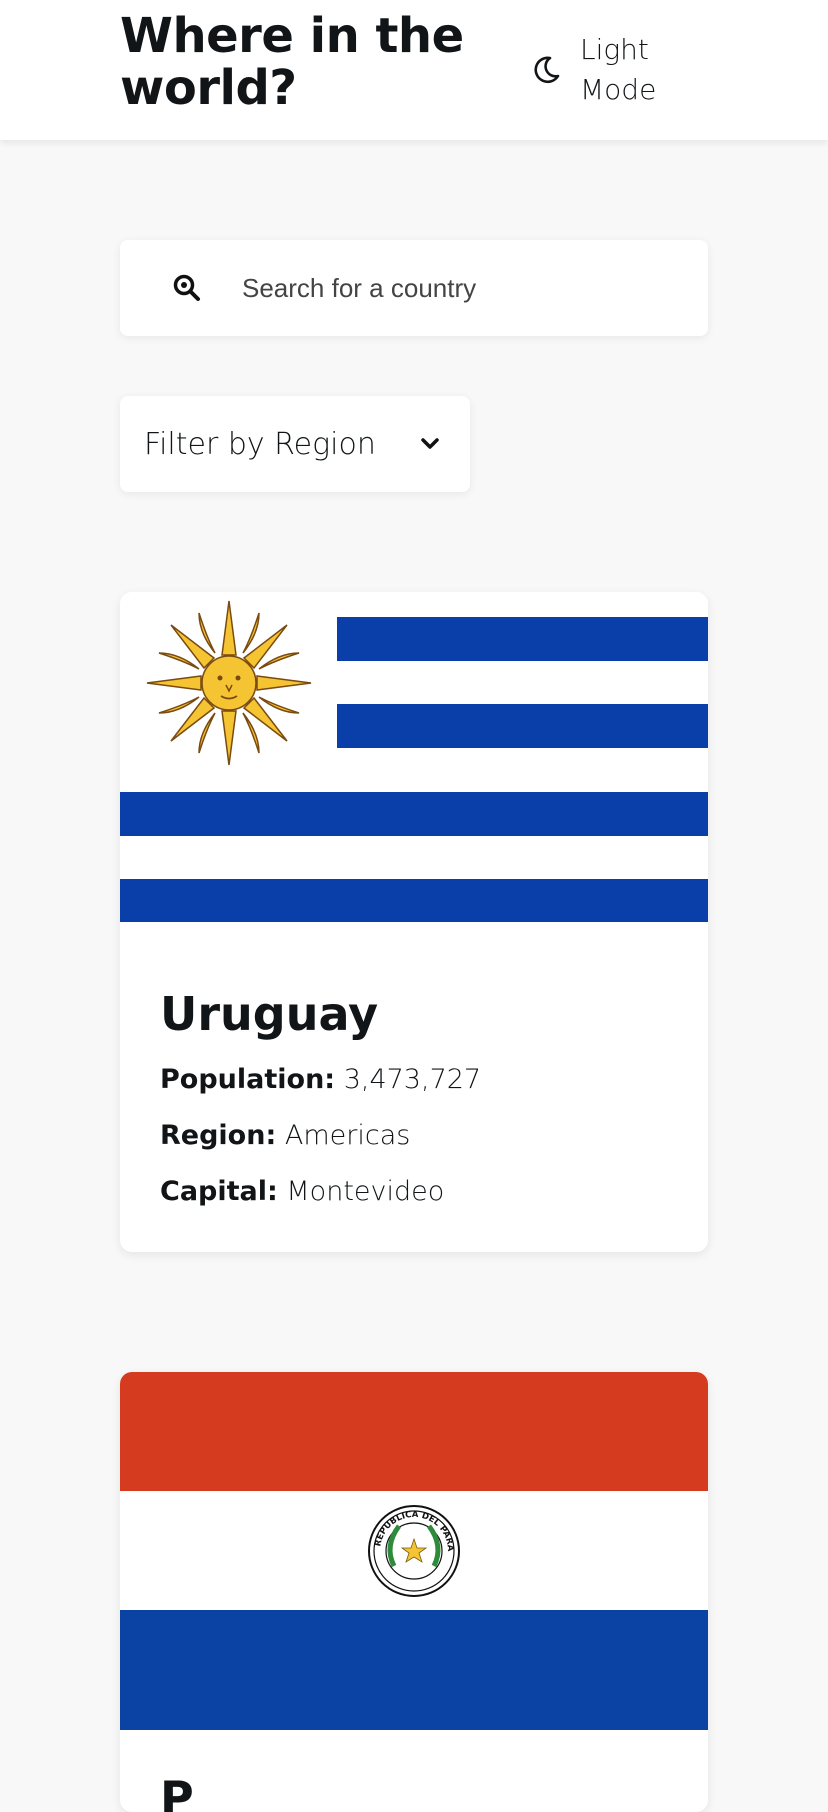 The image size is (828, 1812). I want to click on search-icon, so click(186, 287).